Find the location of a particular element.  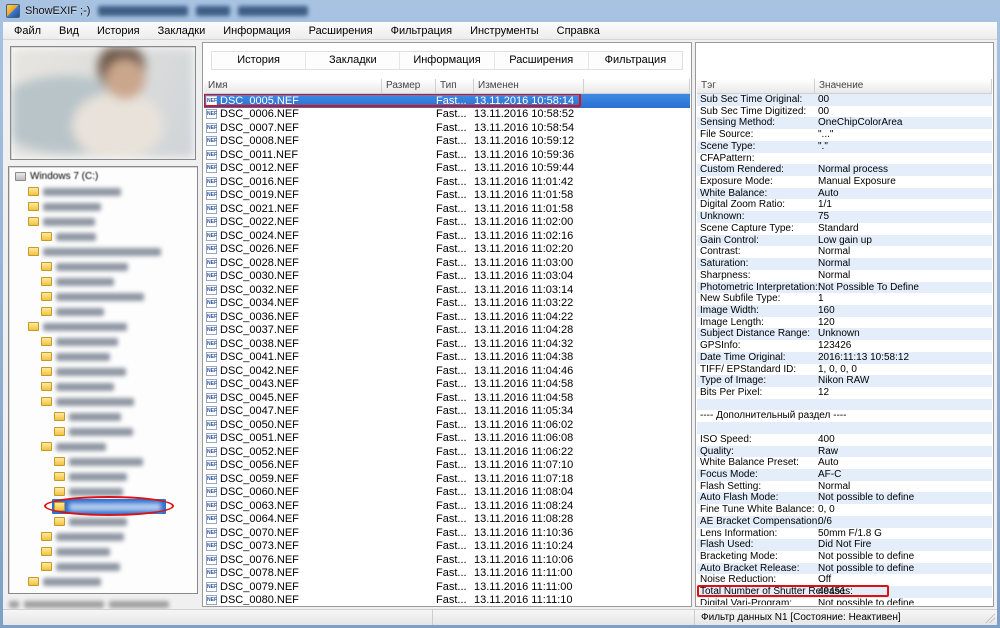

exif-row: White Balance Preset: Auto is located at coordinates (844, 463).